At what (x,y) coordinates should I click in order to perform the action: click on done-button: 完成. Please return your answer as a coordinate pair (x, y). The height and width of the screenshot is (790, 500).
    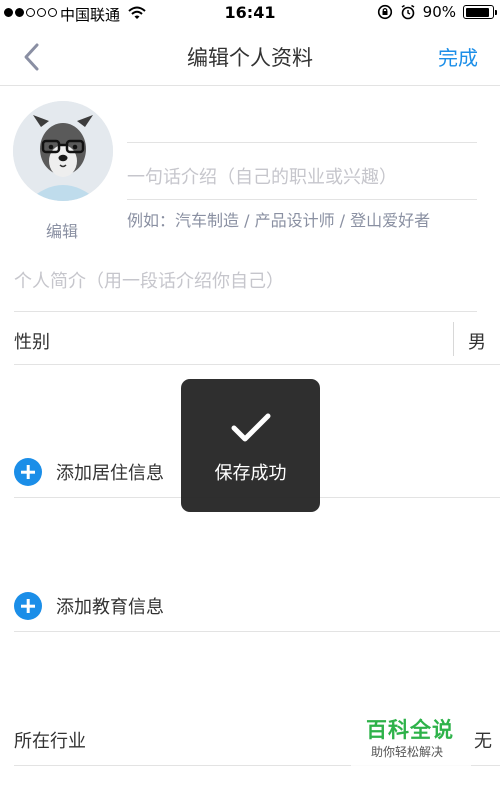
    Looking at the image, I should click on (458, 56).